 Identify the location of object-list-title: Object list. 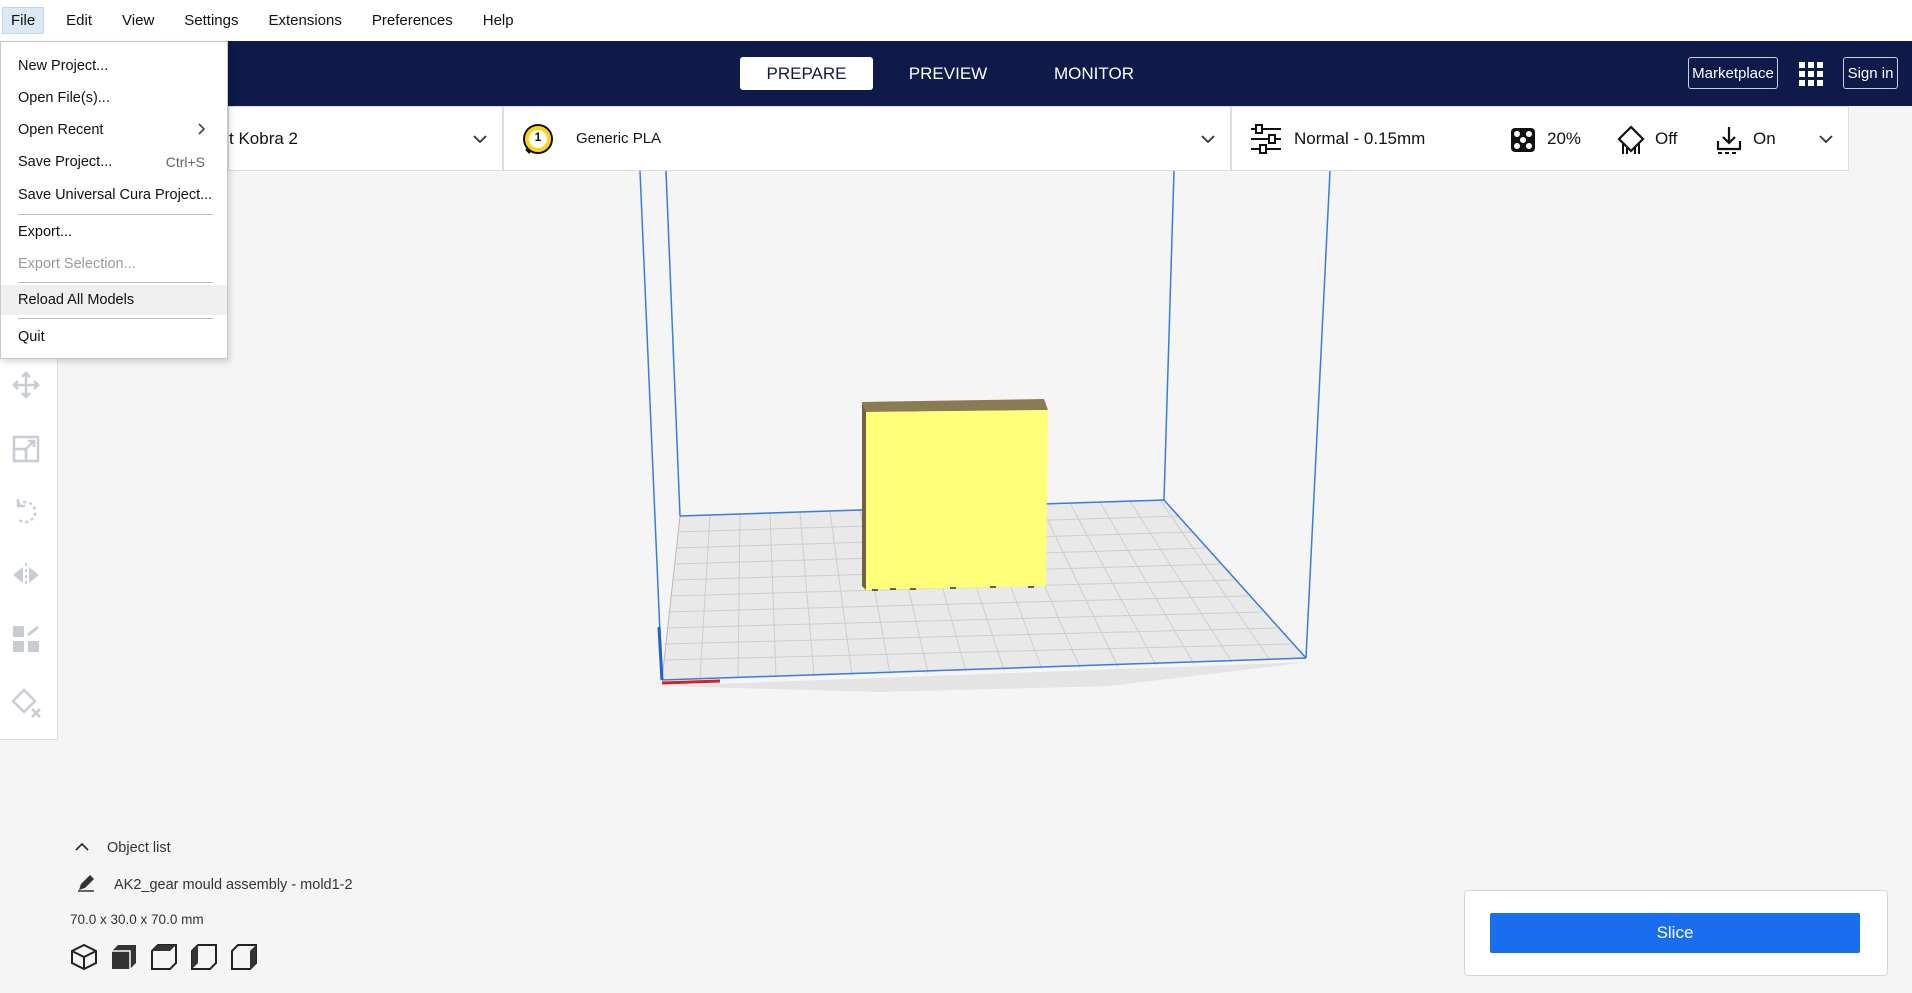
(139, 848).